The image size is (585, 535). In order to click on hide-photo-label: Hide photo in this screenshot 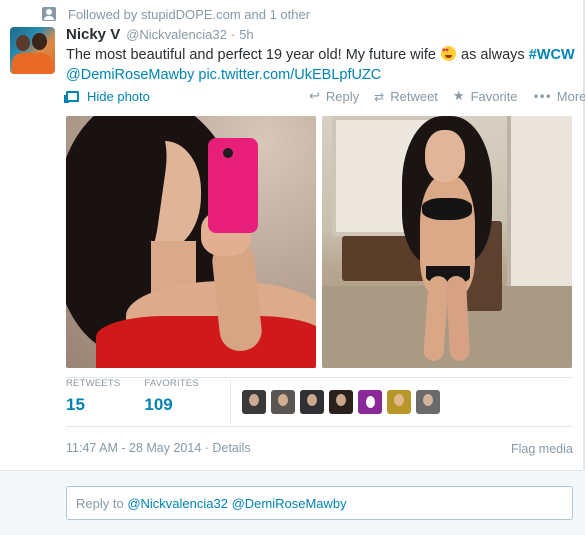, I will do `click(118, 96)`.